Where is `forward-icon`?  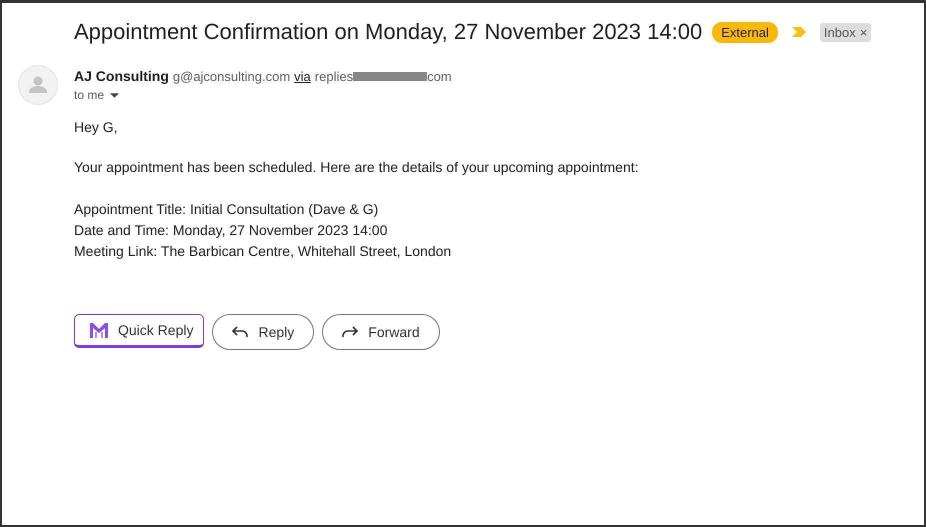 forward-icon is located at coordinates (350, 332).